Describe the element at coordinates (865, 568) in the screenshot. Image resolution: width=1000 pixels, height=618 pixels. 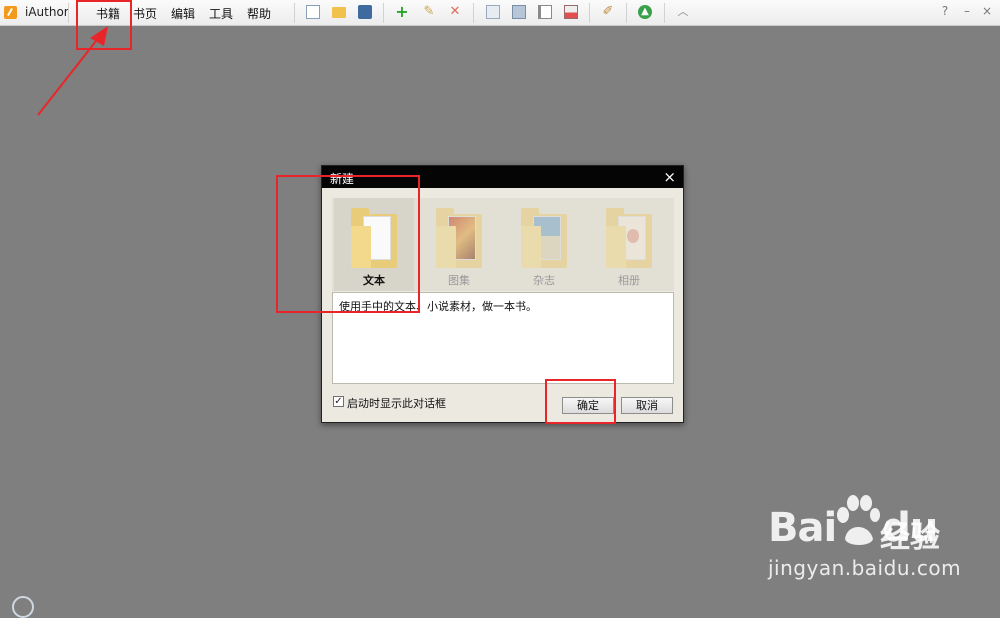
I see `watermark-url: jingyan.baidu.com` at that location.